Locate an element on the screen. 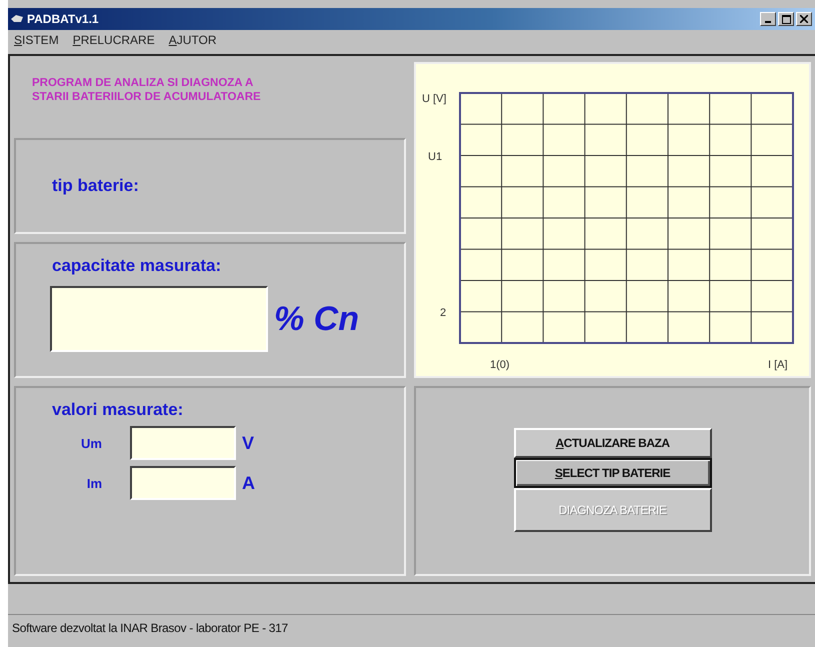 This screenshot has width=815, height=647. program-title: PROGRAM DE ANALIZA SI DIAGNOZA A is located at coordinates (143, 83).